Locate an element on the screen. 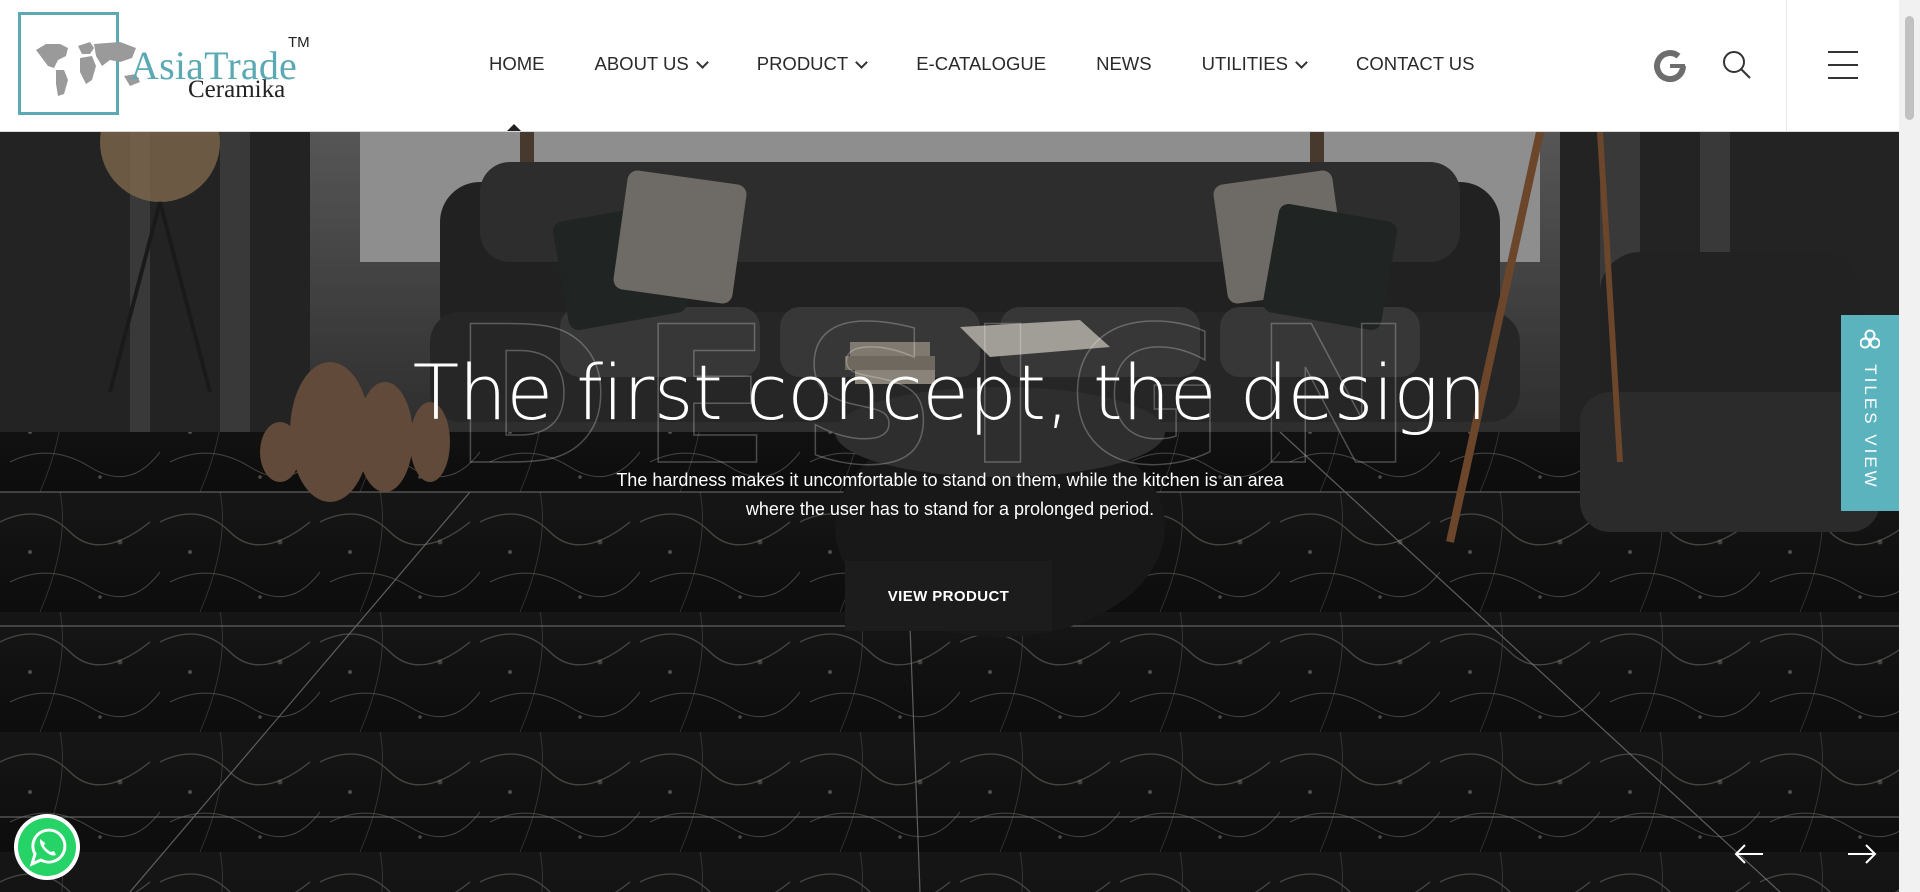 Image resolution: width=1920 pixels, height=892 pixels. nav-label: E-CATALOGUE is located at coordinates (981, 63).